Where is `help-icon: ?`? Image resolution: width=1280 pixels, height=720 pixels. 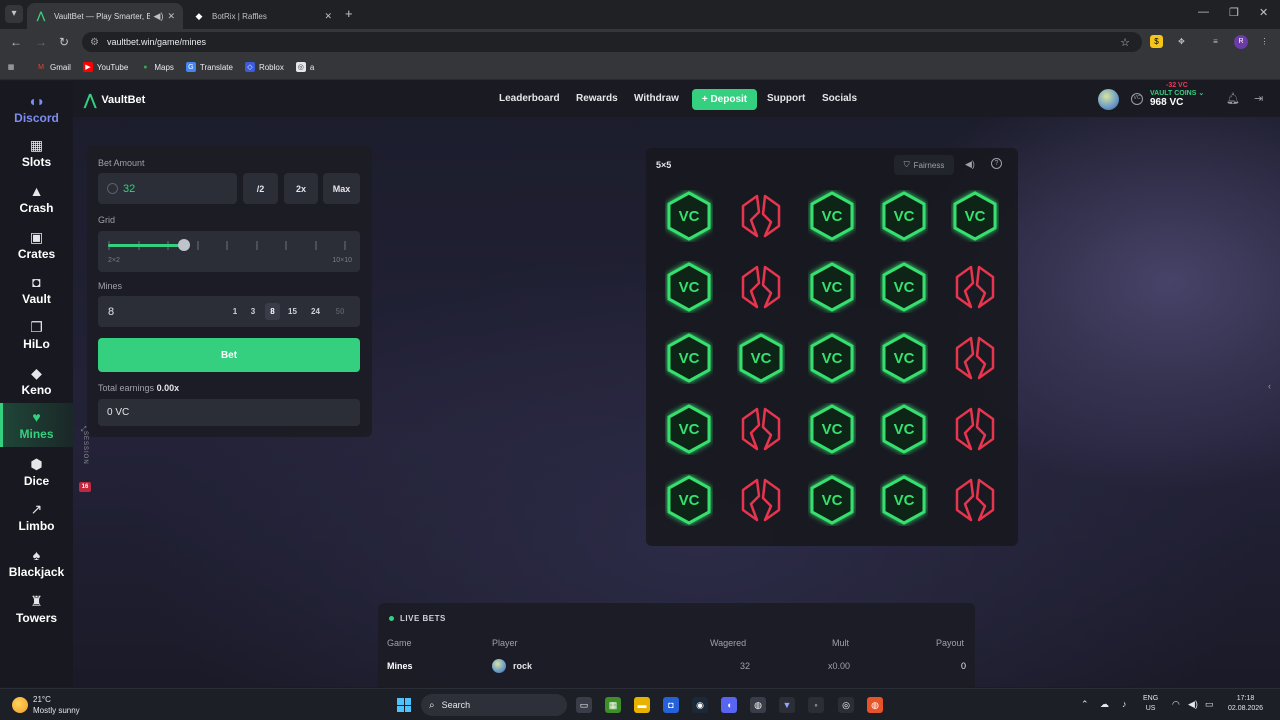 help-icon: ? is located at coordinates (996, 163).